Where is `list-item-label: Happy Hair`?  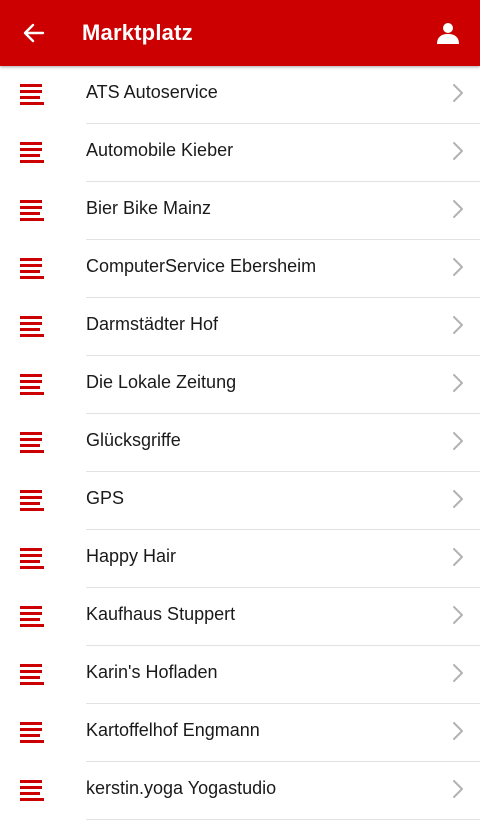
list-item-label: Happy Hair is located at coordinates (131, 556).